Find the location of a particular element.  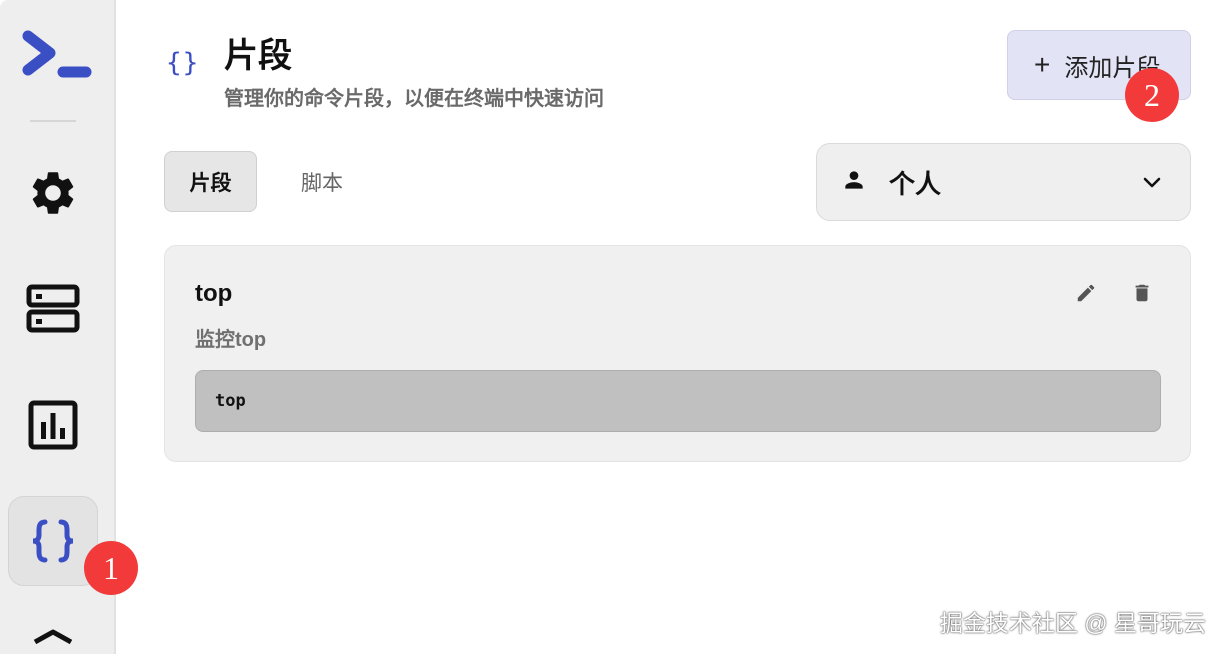

tab-snippets: 片段 is located at coordinates (210, 181).